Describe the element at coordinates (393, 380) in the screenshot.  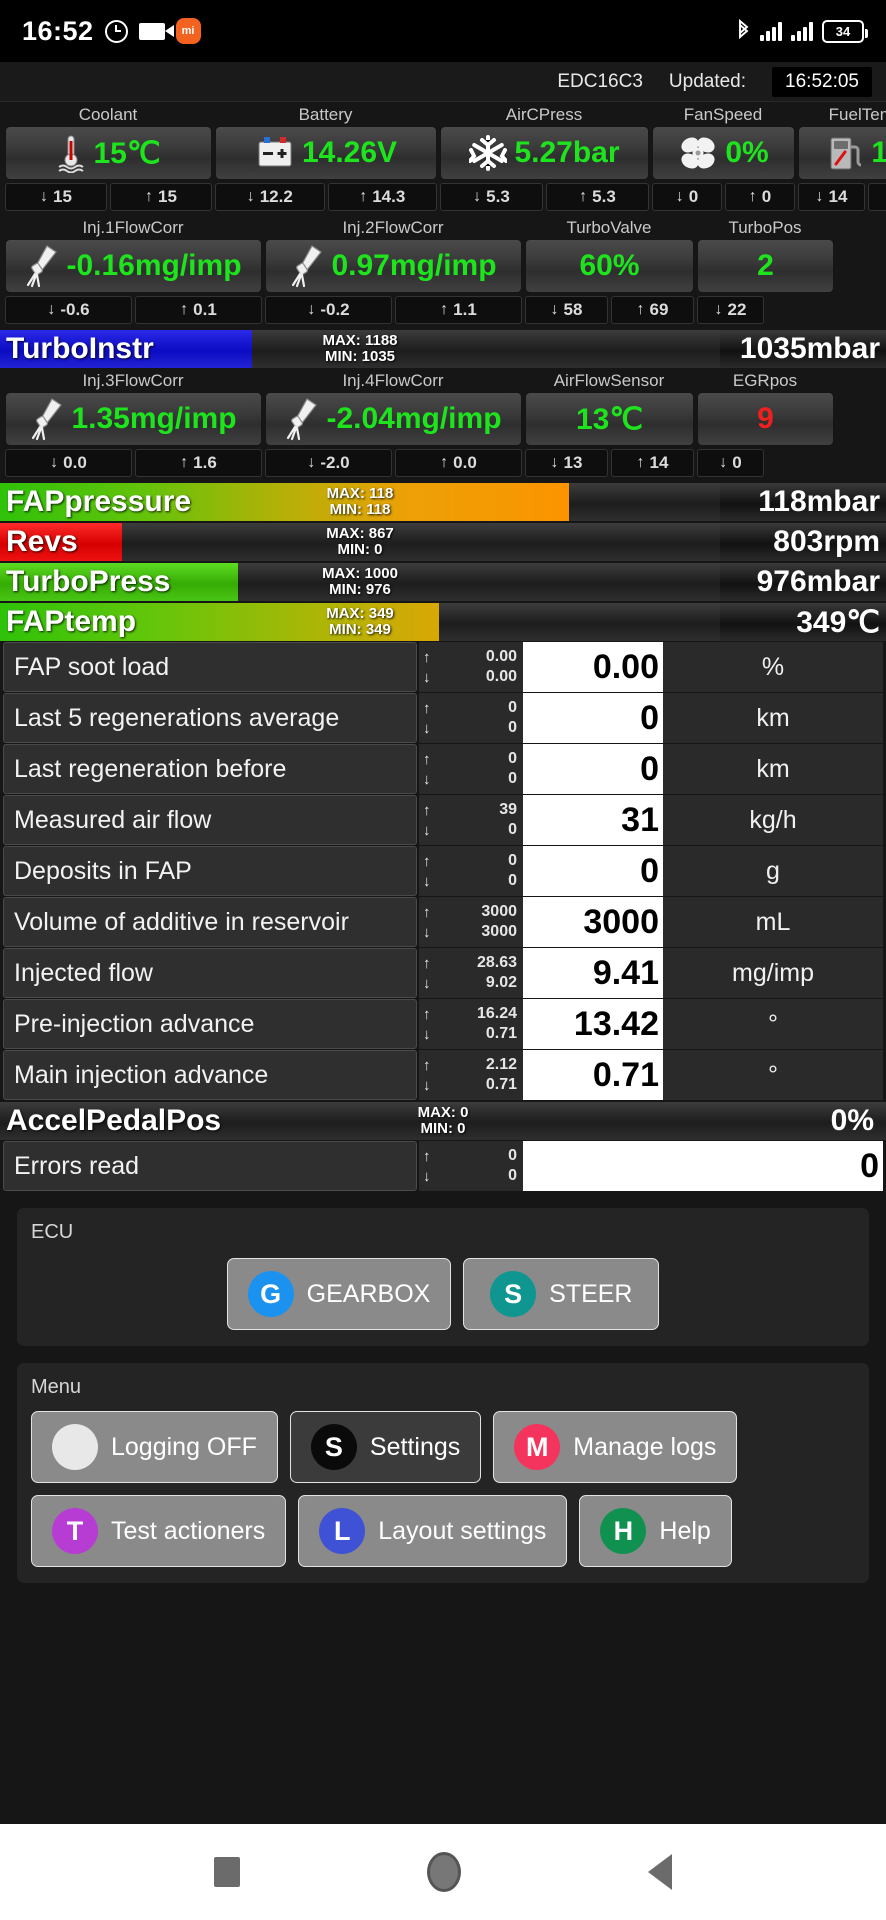
I see `gauge-label-inj-4flowcorr: Inj.4FlowCorr` at that location.